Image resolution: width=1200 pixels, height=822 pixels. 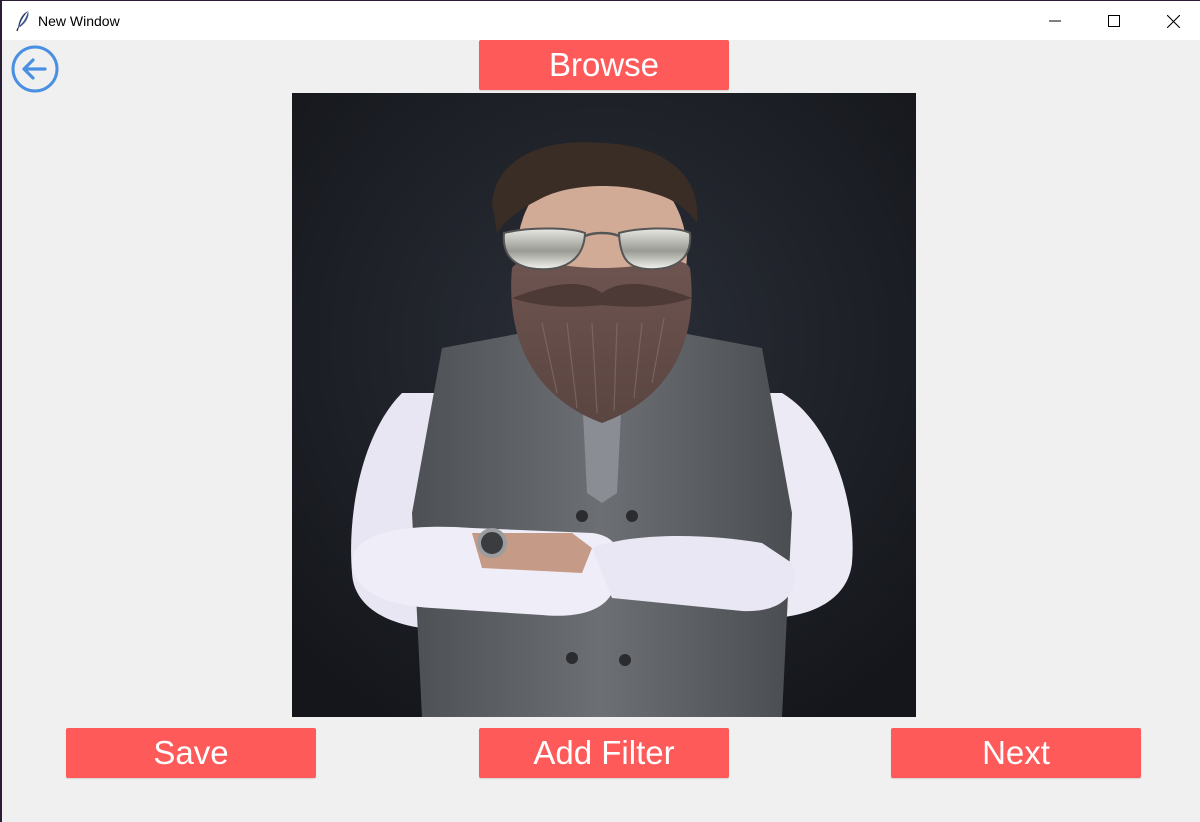 I want to click on back-button, so click(x=35, y=69).